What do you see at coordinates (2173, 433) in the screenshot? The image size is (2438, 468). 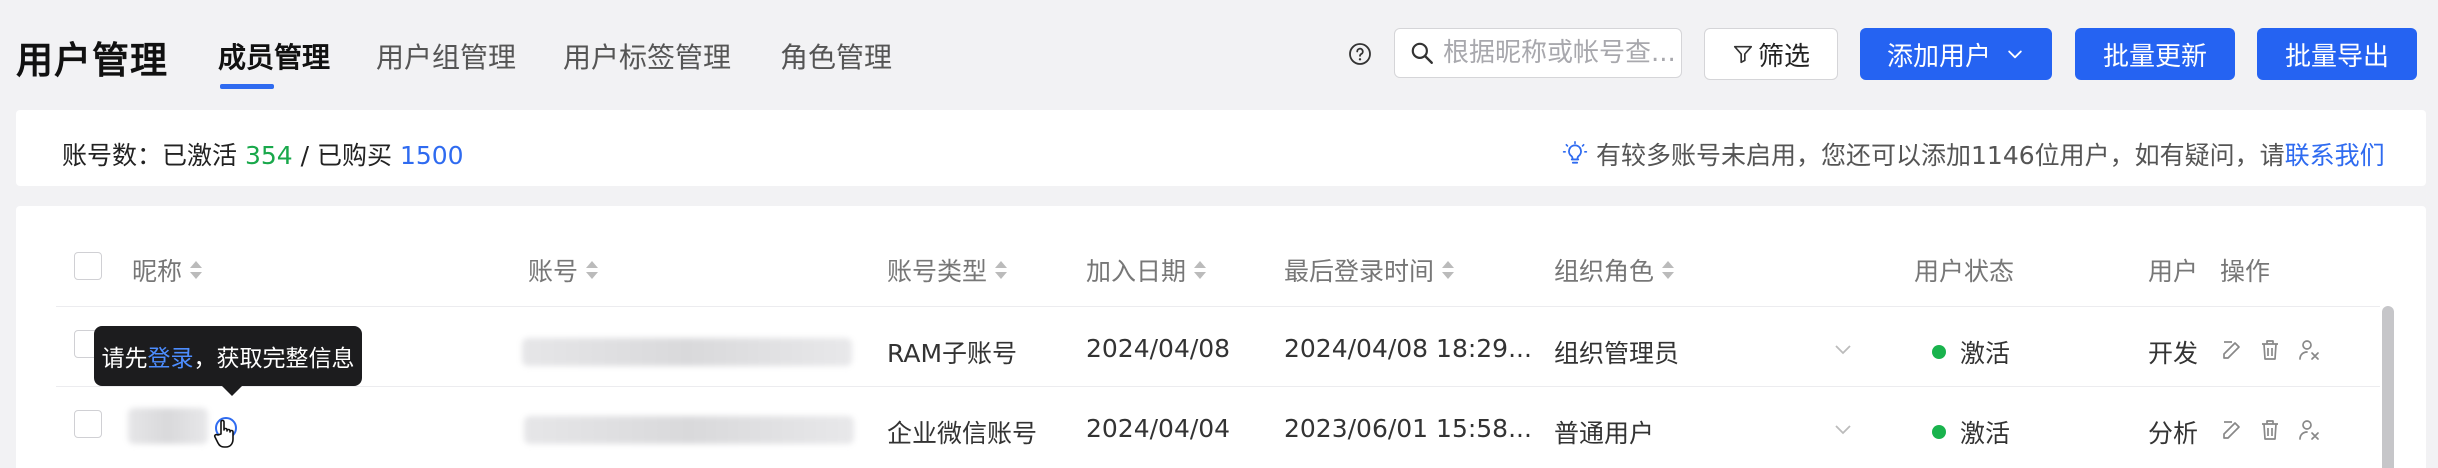 I see `user-group-cell: 分析` at bounding box center [2173, 433].